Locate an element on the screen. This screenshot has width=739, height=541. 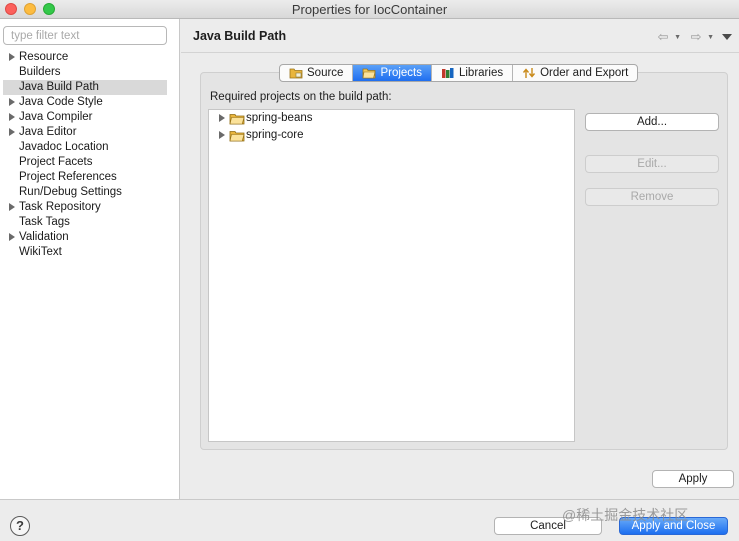
projects-folder-icon is located at coordinates (369, 73).